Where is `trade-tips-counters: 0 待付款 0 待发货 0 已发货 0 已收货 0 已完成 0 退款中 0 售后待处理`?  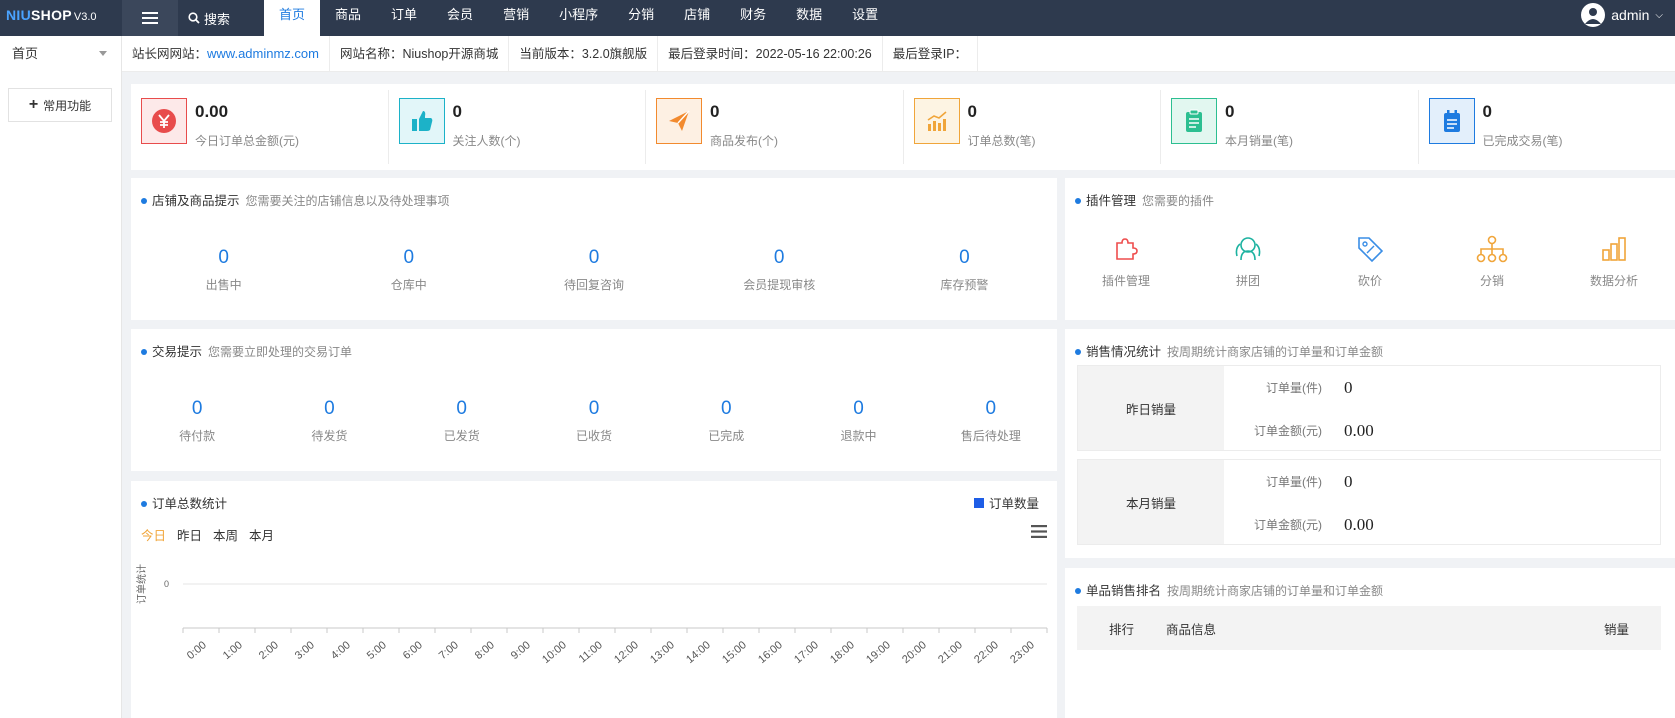
trade-tips-counters: 0 待付款 0 待发货 0 已发货 0 已收货 0 已完成 0 退款中 0 售后待处理 is located at coordinates (594, 420).